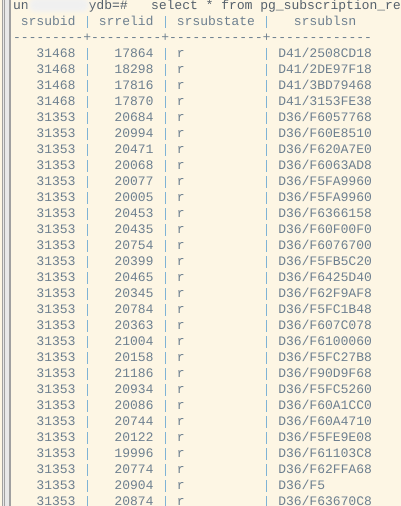 This screenshot has height=506, width=401. I want to click on table-cell-text: 17870, so click(133, 102).